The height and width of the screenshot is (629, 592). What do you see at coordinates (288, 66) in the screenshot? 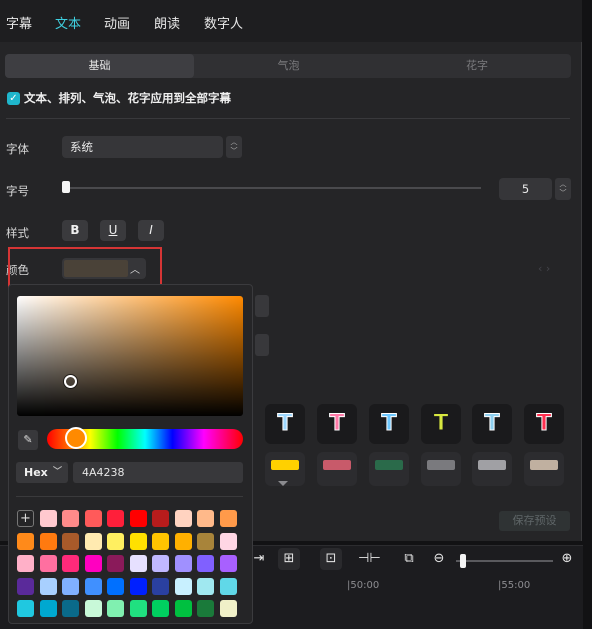
I see `subtab-bubble: 气泡` at bounding box center [288, 66].